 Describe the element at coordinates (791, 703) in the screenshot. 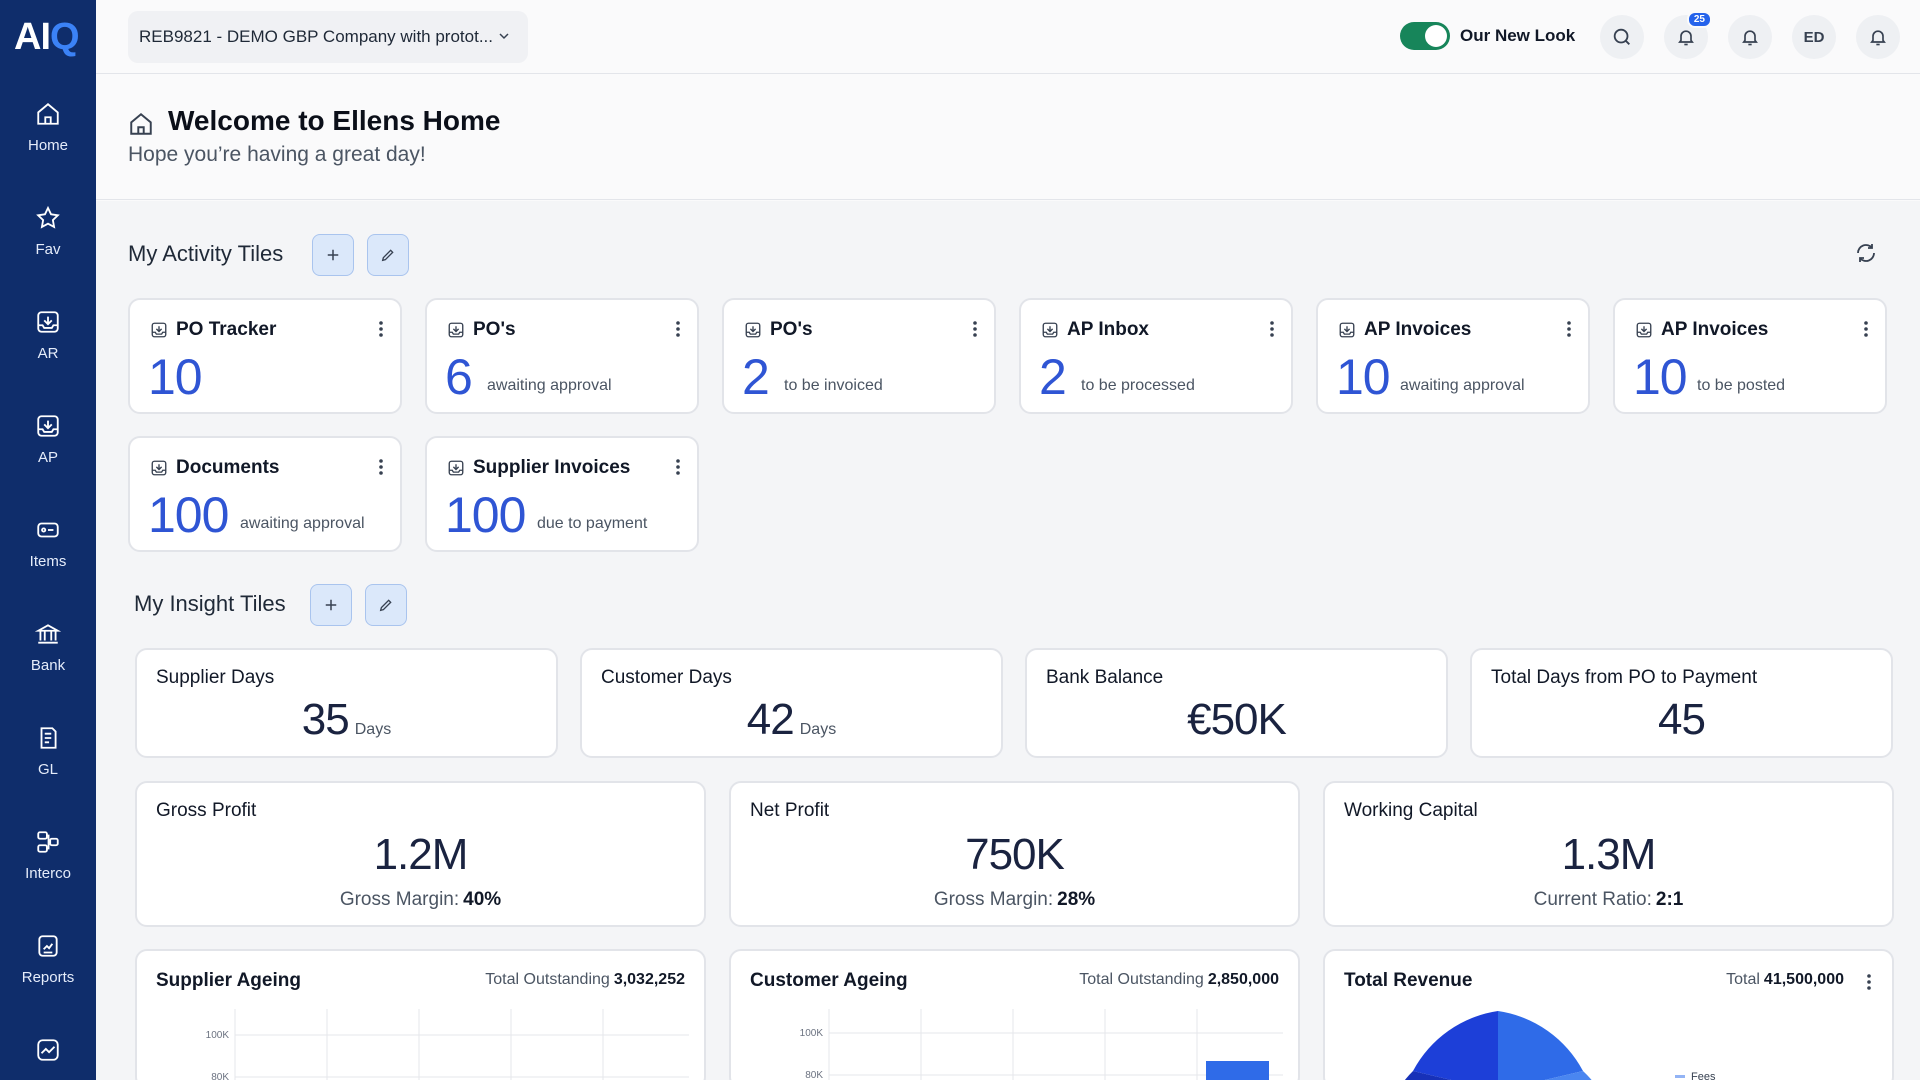

I see `insight-tile: Customer Days 42 Days` at that location.